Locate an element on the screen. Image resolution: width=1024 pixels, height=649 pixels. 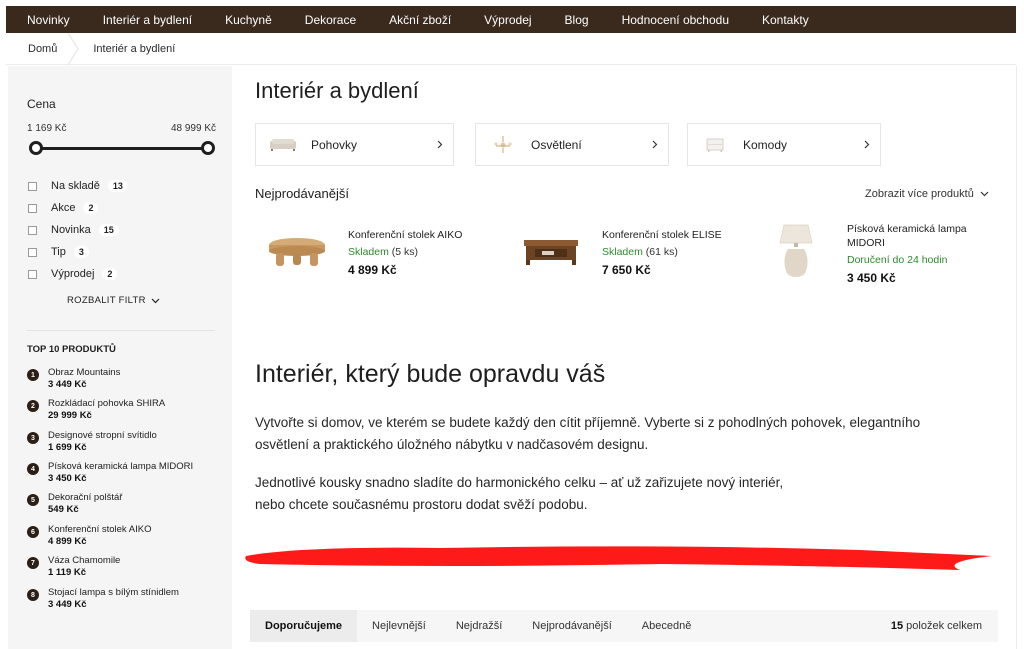
sort-tab-doporucujeme: Doporučujeme is located at coordinates (304, 626).